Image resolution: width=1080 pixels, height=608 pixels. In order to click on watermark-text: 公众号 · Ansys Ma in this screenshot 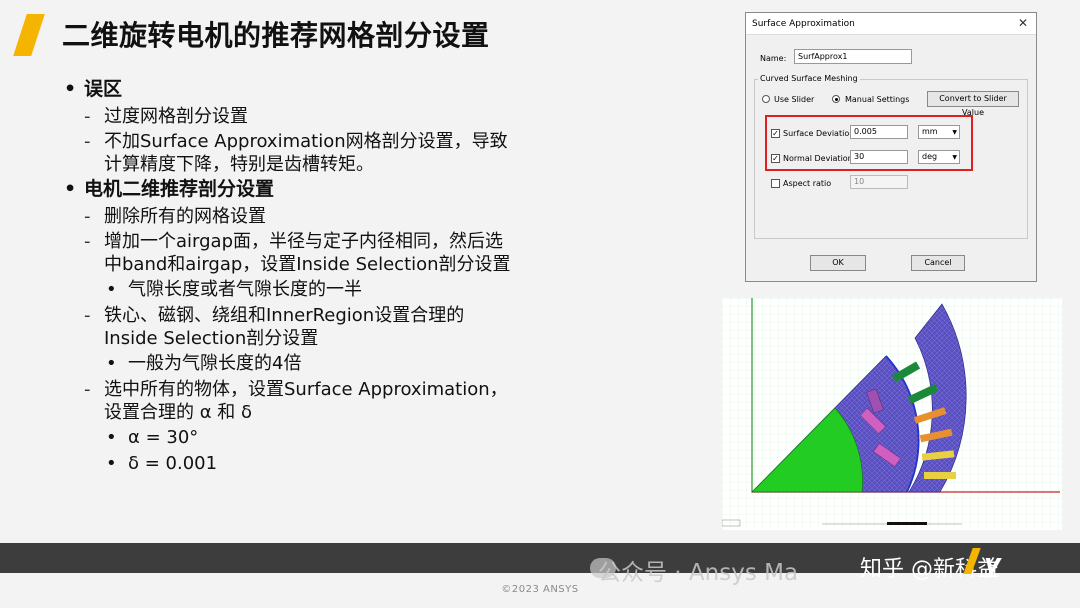, I will do `click(698, 573)`.